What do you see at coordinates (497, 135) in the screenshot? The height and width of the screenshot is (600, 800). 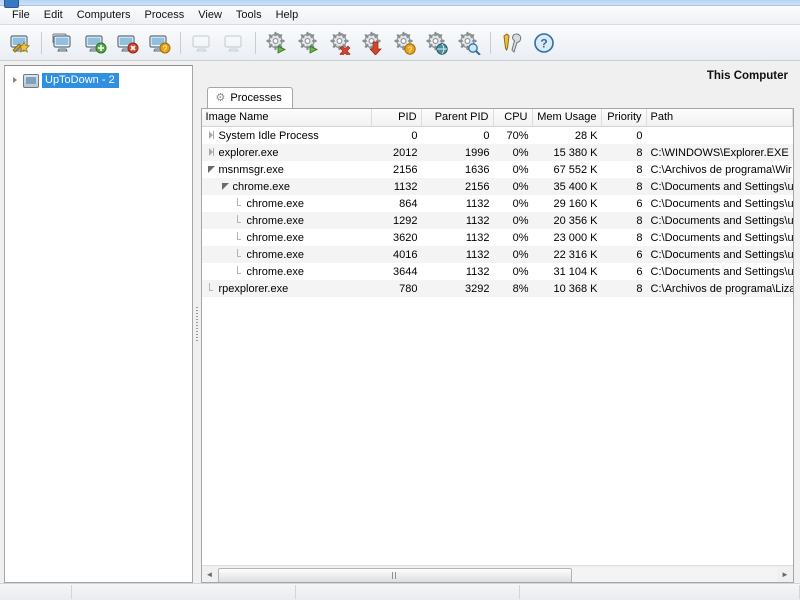 I see `table-row: System Idle Process 0 0 70% 28 K 0` at bounding box center [497, 135].